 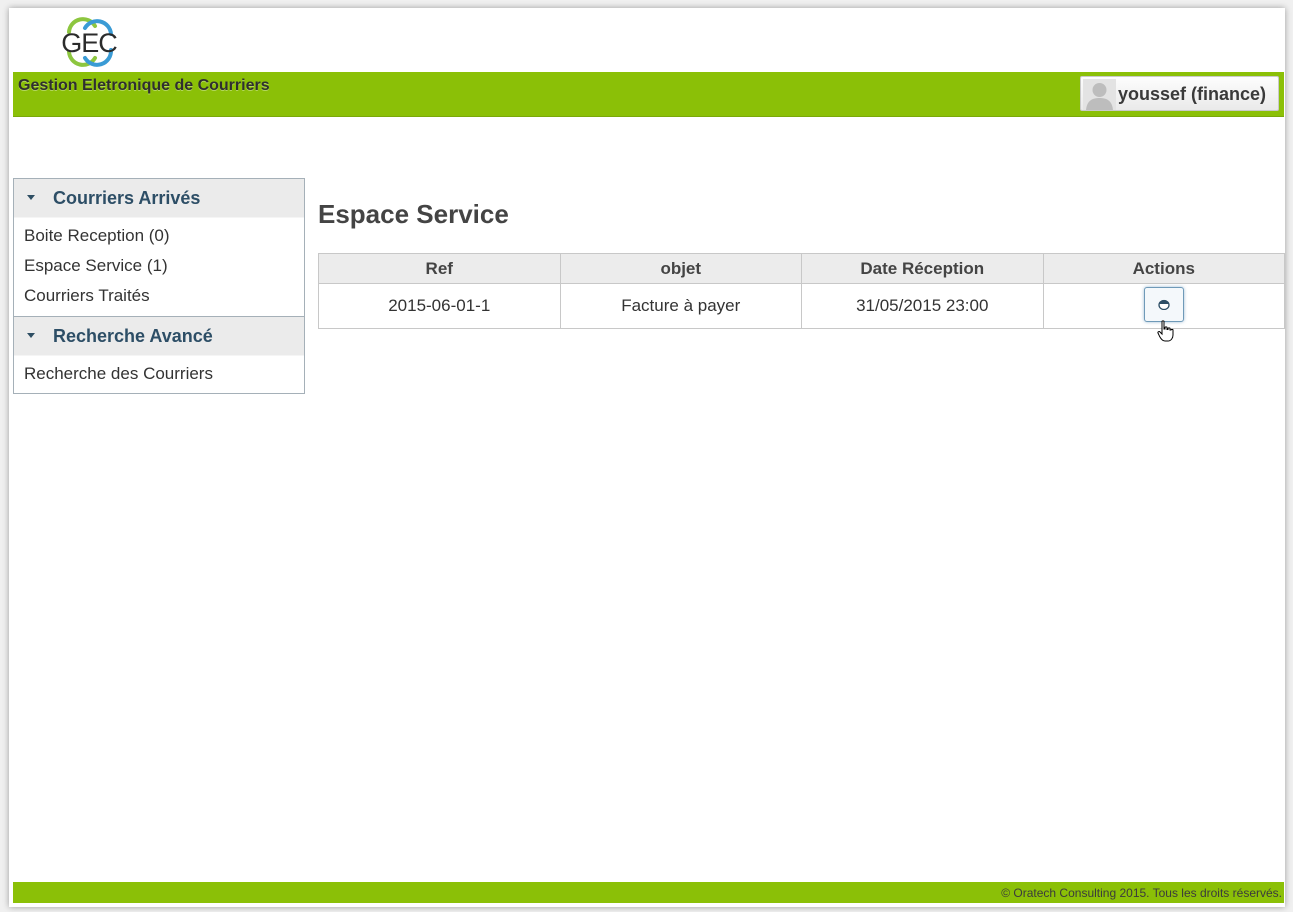 What do you see at coordinates (144, 85) in the screenshot?
I see `app-title: Gestion Eletronique de Courriers` at bounding box center [144, 85].